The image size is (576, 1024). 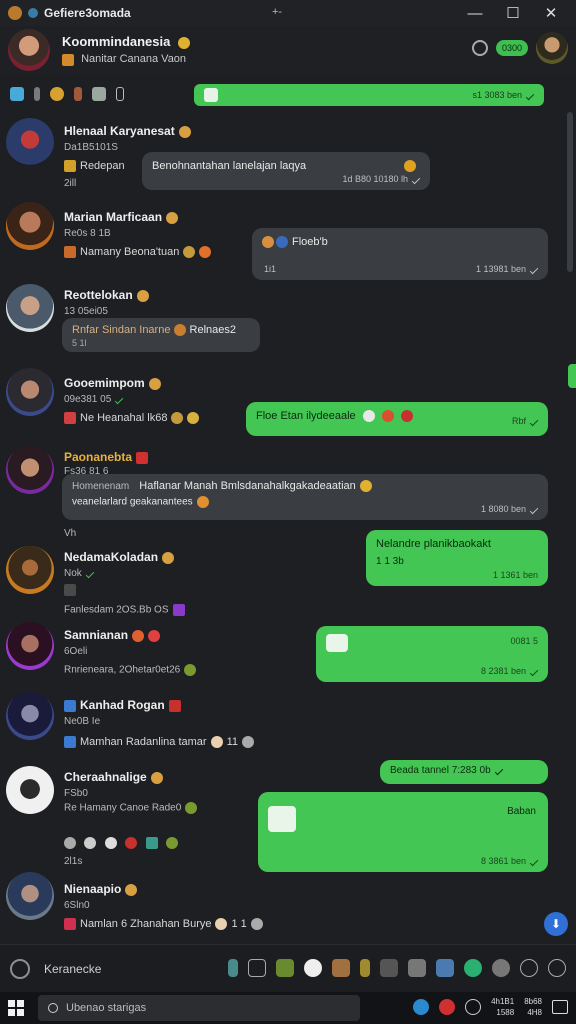 What do you see at coordinates (216, 742) in the screenshot?
I see `cake-emoji-icon` at bounding box center [216, 742].